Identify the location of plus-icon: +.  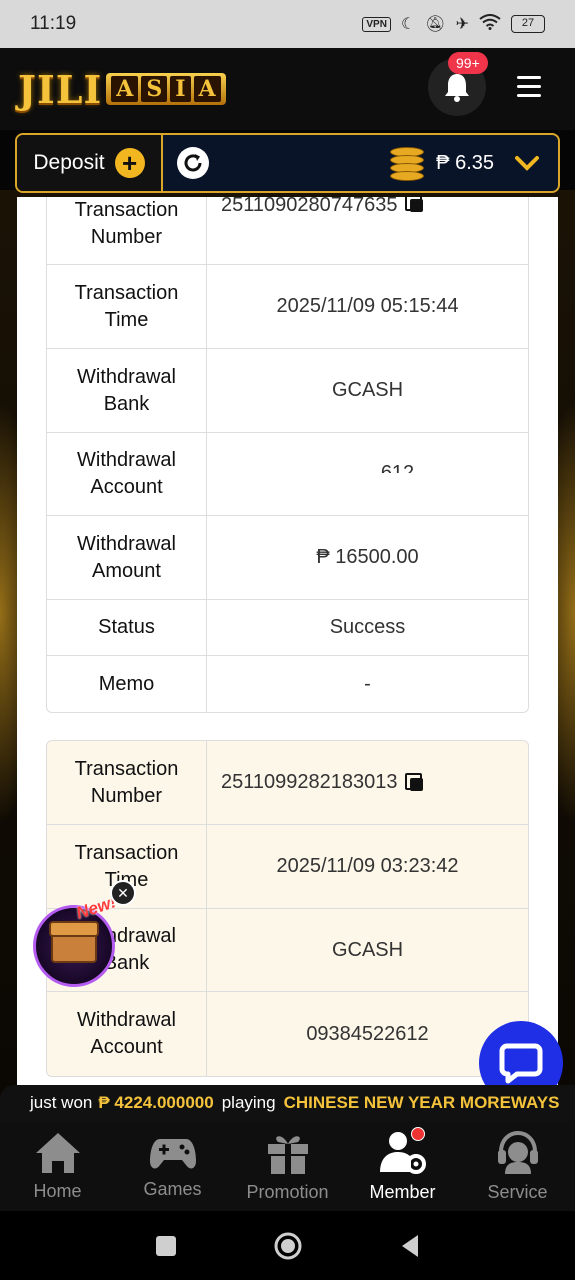
(129, 163).